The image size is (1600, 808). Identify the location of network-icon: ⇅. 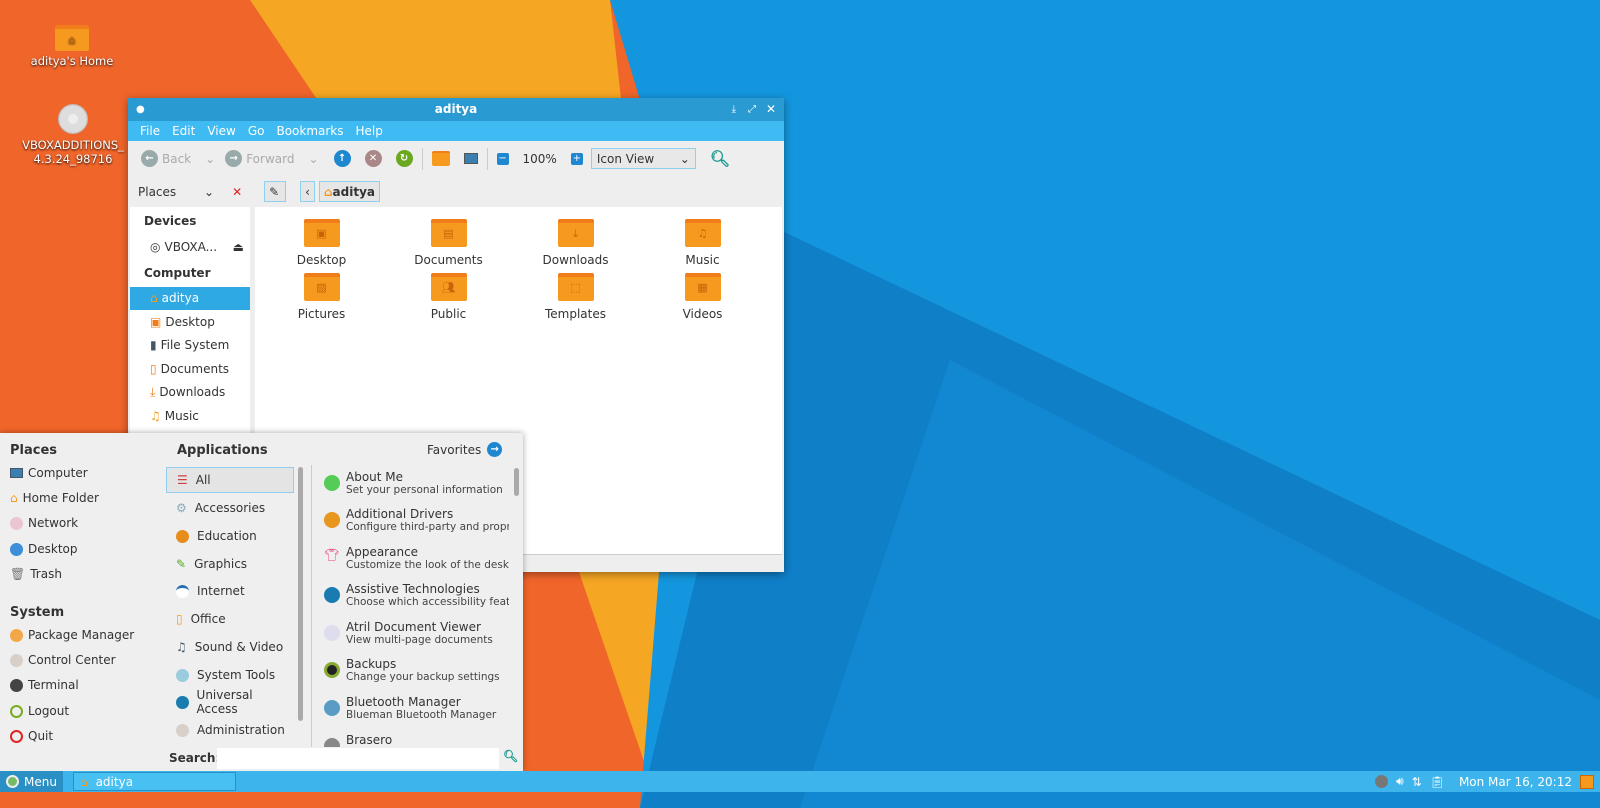
(1417, 782).